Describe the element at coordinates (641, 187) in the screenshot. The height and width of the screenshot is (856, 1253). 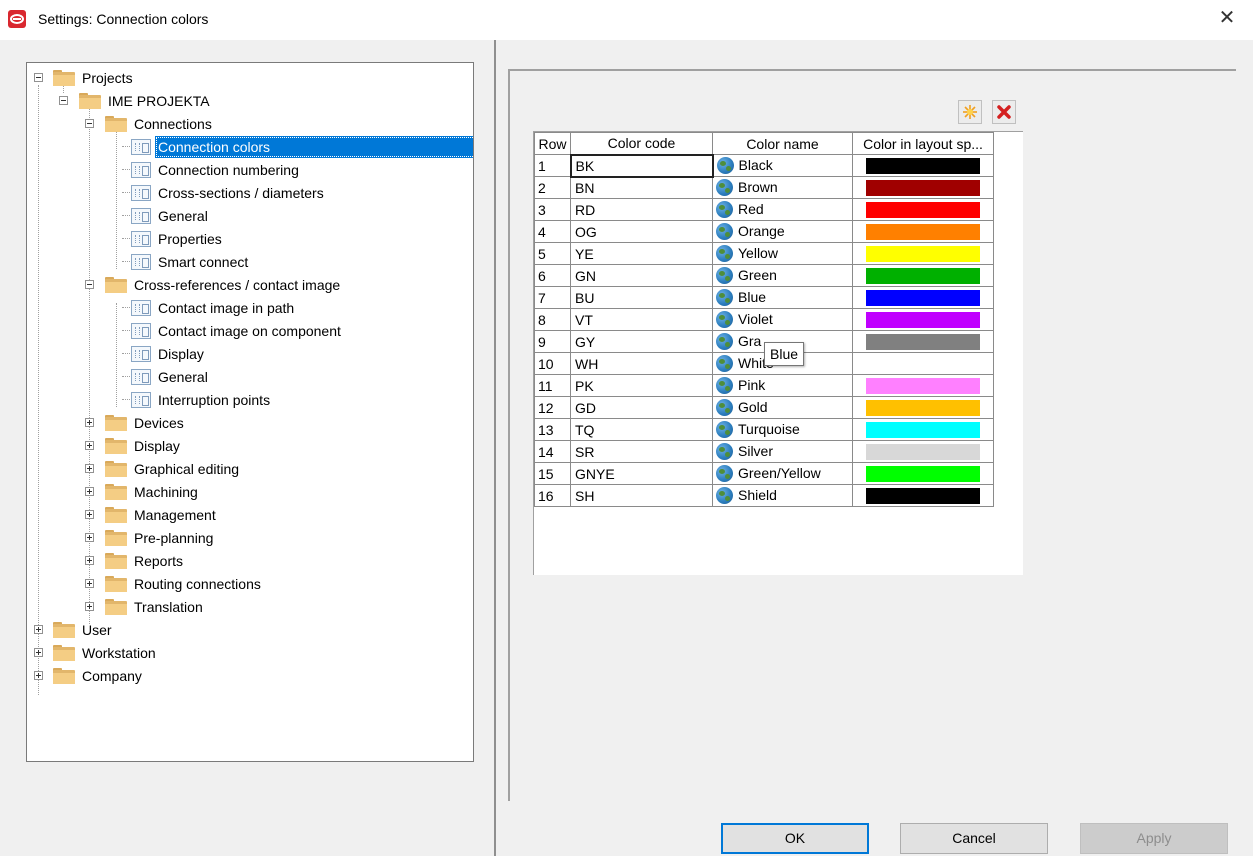
I see `color-code-cell: BN` at that location.